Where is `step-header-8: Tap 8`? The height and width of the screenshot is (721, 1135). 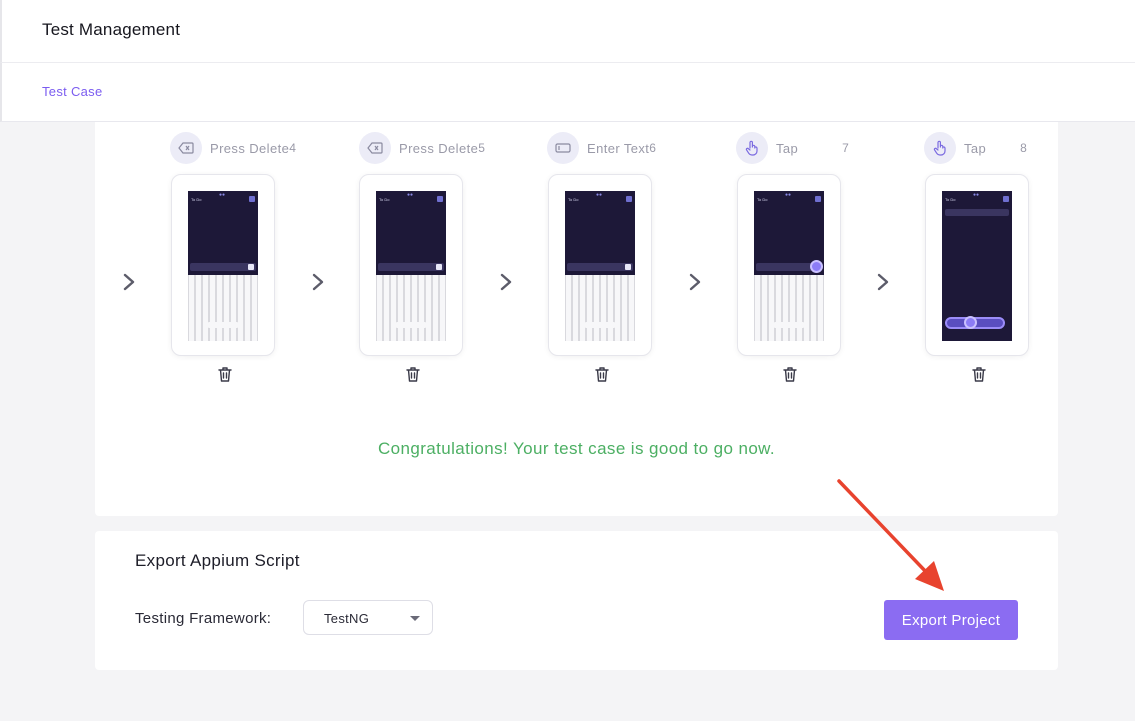
step-header-8: Tap 8 is located at coordinates (975, 148).